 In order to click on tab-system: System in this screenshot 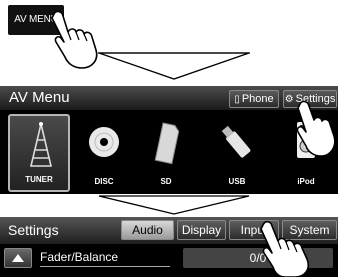, I will do `click(309, 230)`.